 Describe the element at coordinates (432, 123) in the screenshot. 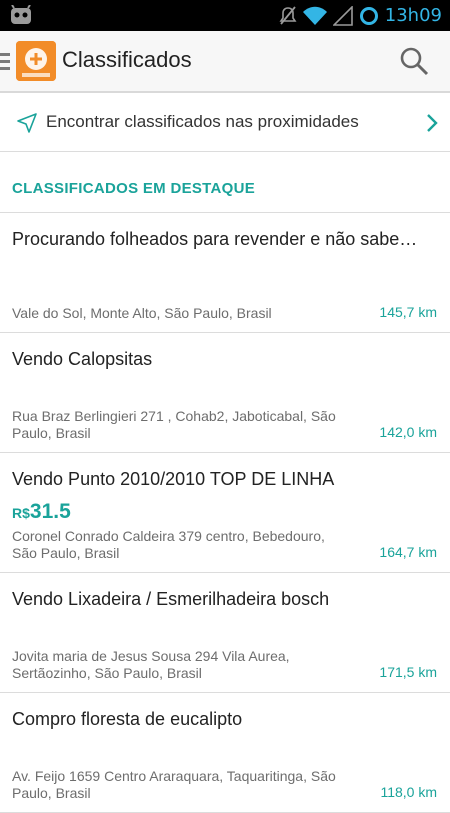

I see `chevron-right-icon` at that location.